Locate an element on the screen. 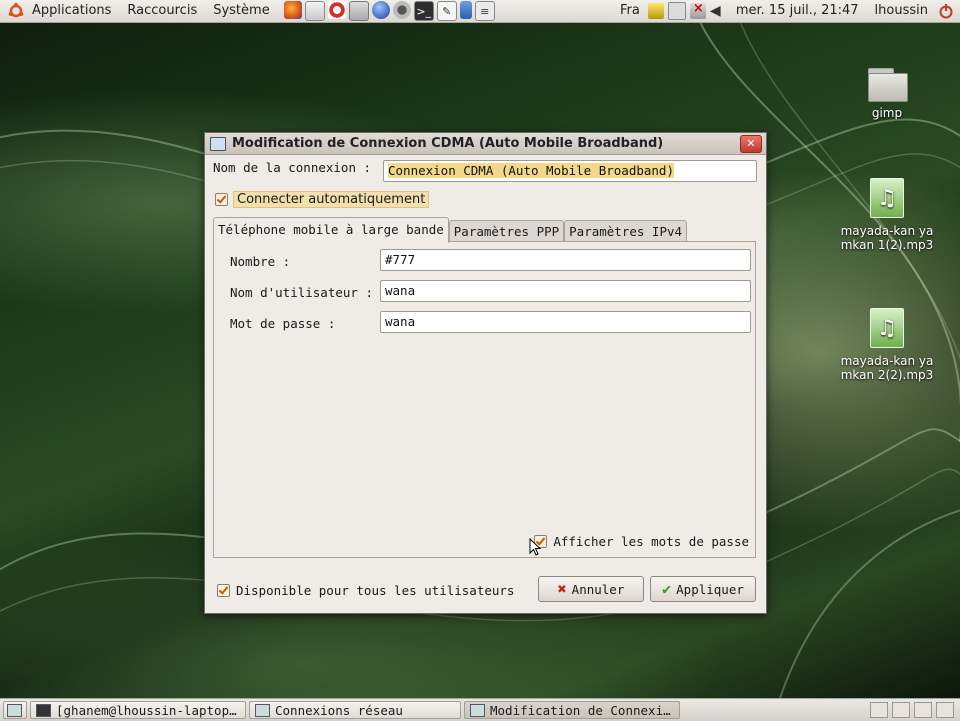  desktop-icon-label: mayada-kan ya mkan 1(2).mp3 is located at coordinates (887, 238).